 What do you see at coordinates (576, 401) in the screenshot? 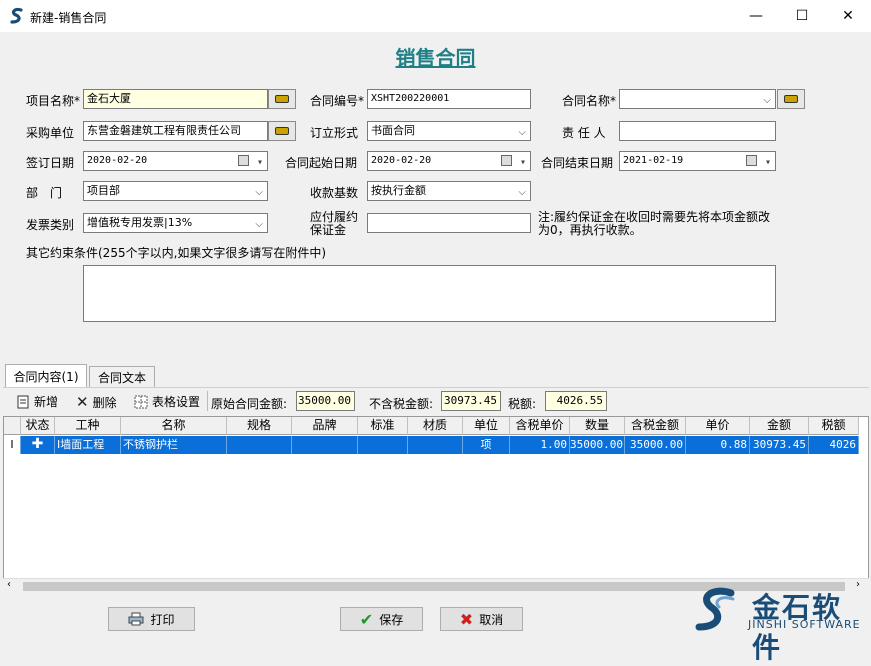
I see `tax-field: 4026.55` at bounding box center [576, 401].